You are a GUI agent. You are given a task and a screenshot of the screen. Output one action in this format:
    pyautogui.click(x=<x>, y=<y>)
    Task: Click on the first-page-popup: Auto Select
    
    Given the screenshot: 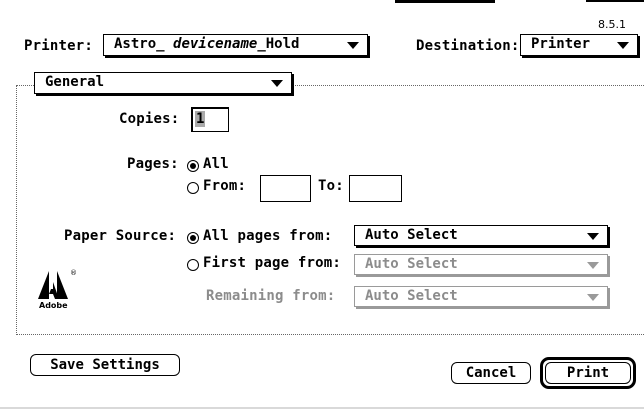 What is the action you would take?
    pyautogui.click(x=481, y=264)
    